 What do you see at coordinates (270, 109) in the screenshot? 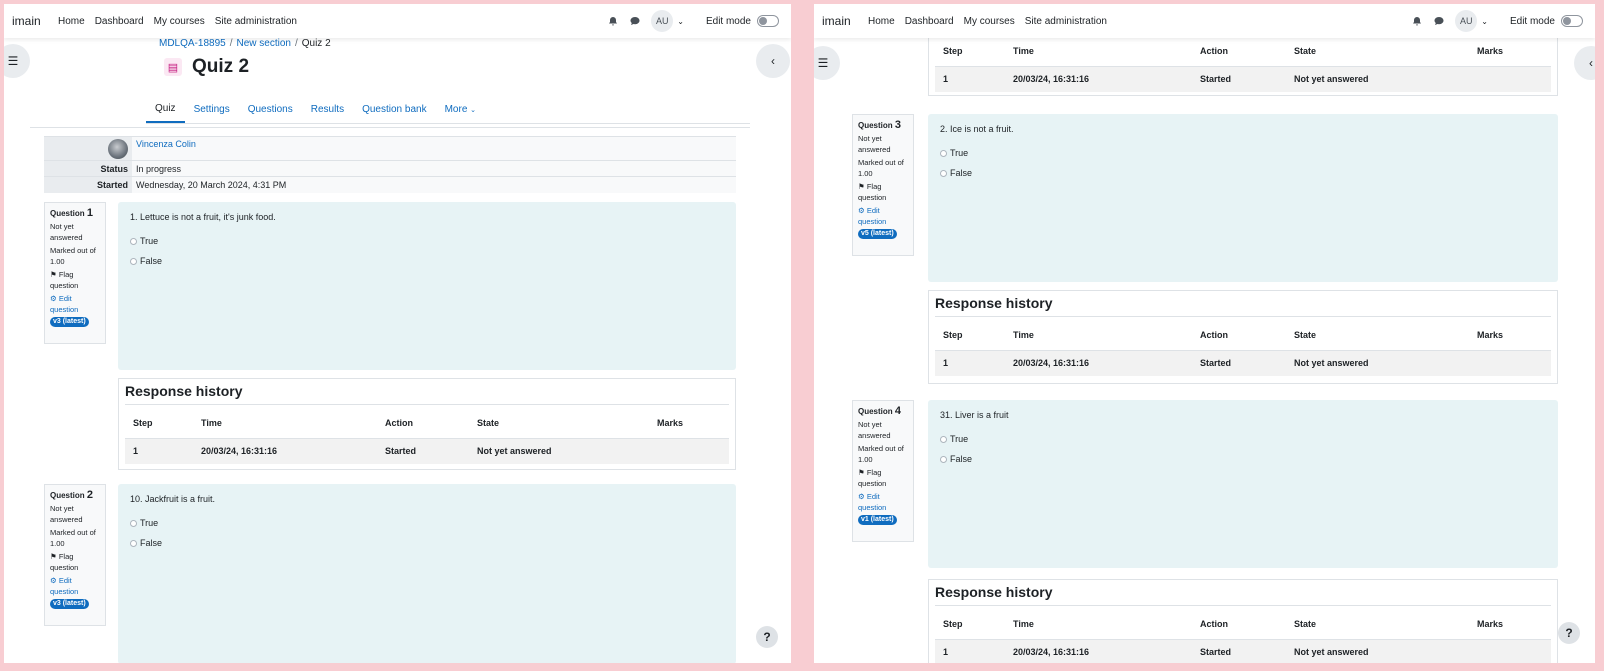
I see `tab-questions: Questions` at bounding box center [270, 109].